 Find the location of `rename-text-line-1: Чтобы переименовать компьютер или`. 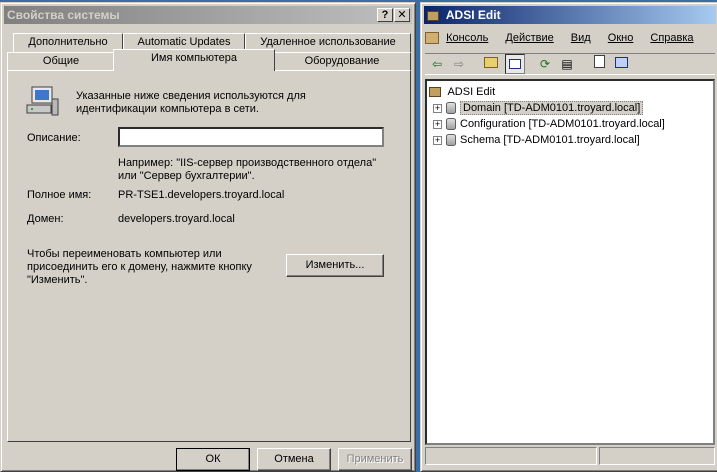

rename-text-line-1: Чтобы переименовать компьютер или is located at coordinates (124, 254).